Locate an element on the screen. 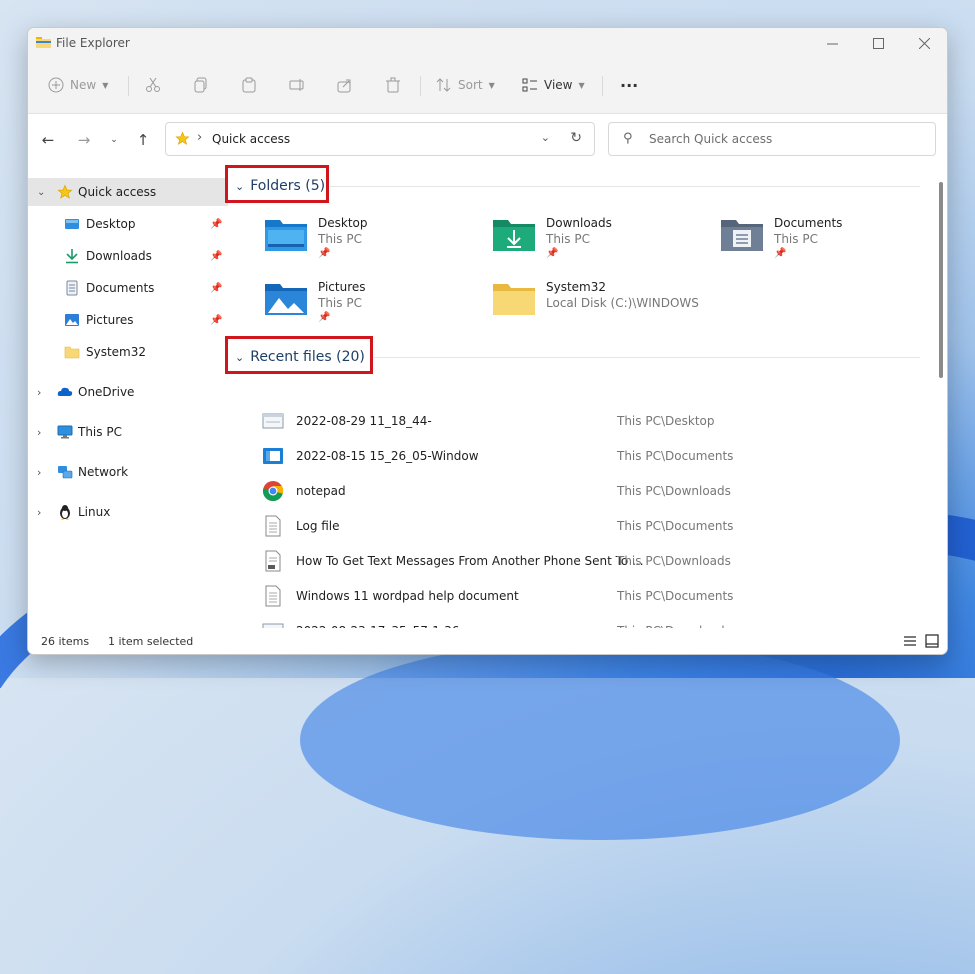 The image size is (975, 974). folder-location: This PC is located at coordinates (340, 303).